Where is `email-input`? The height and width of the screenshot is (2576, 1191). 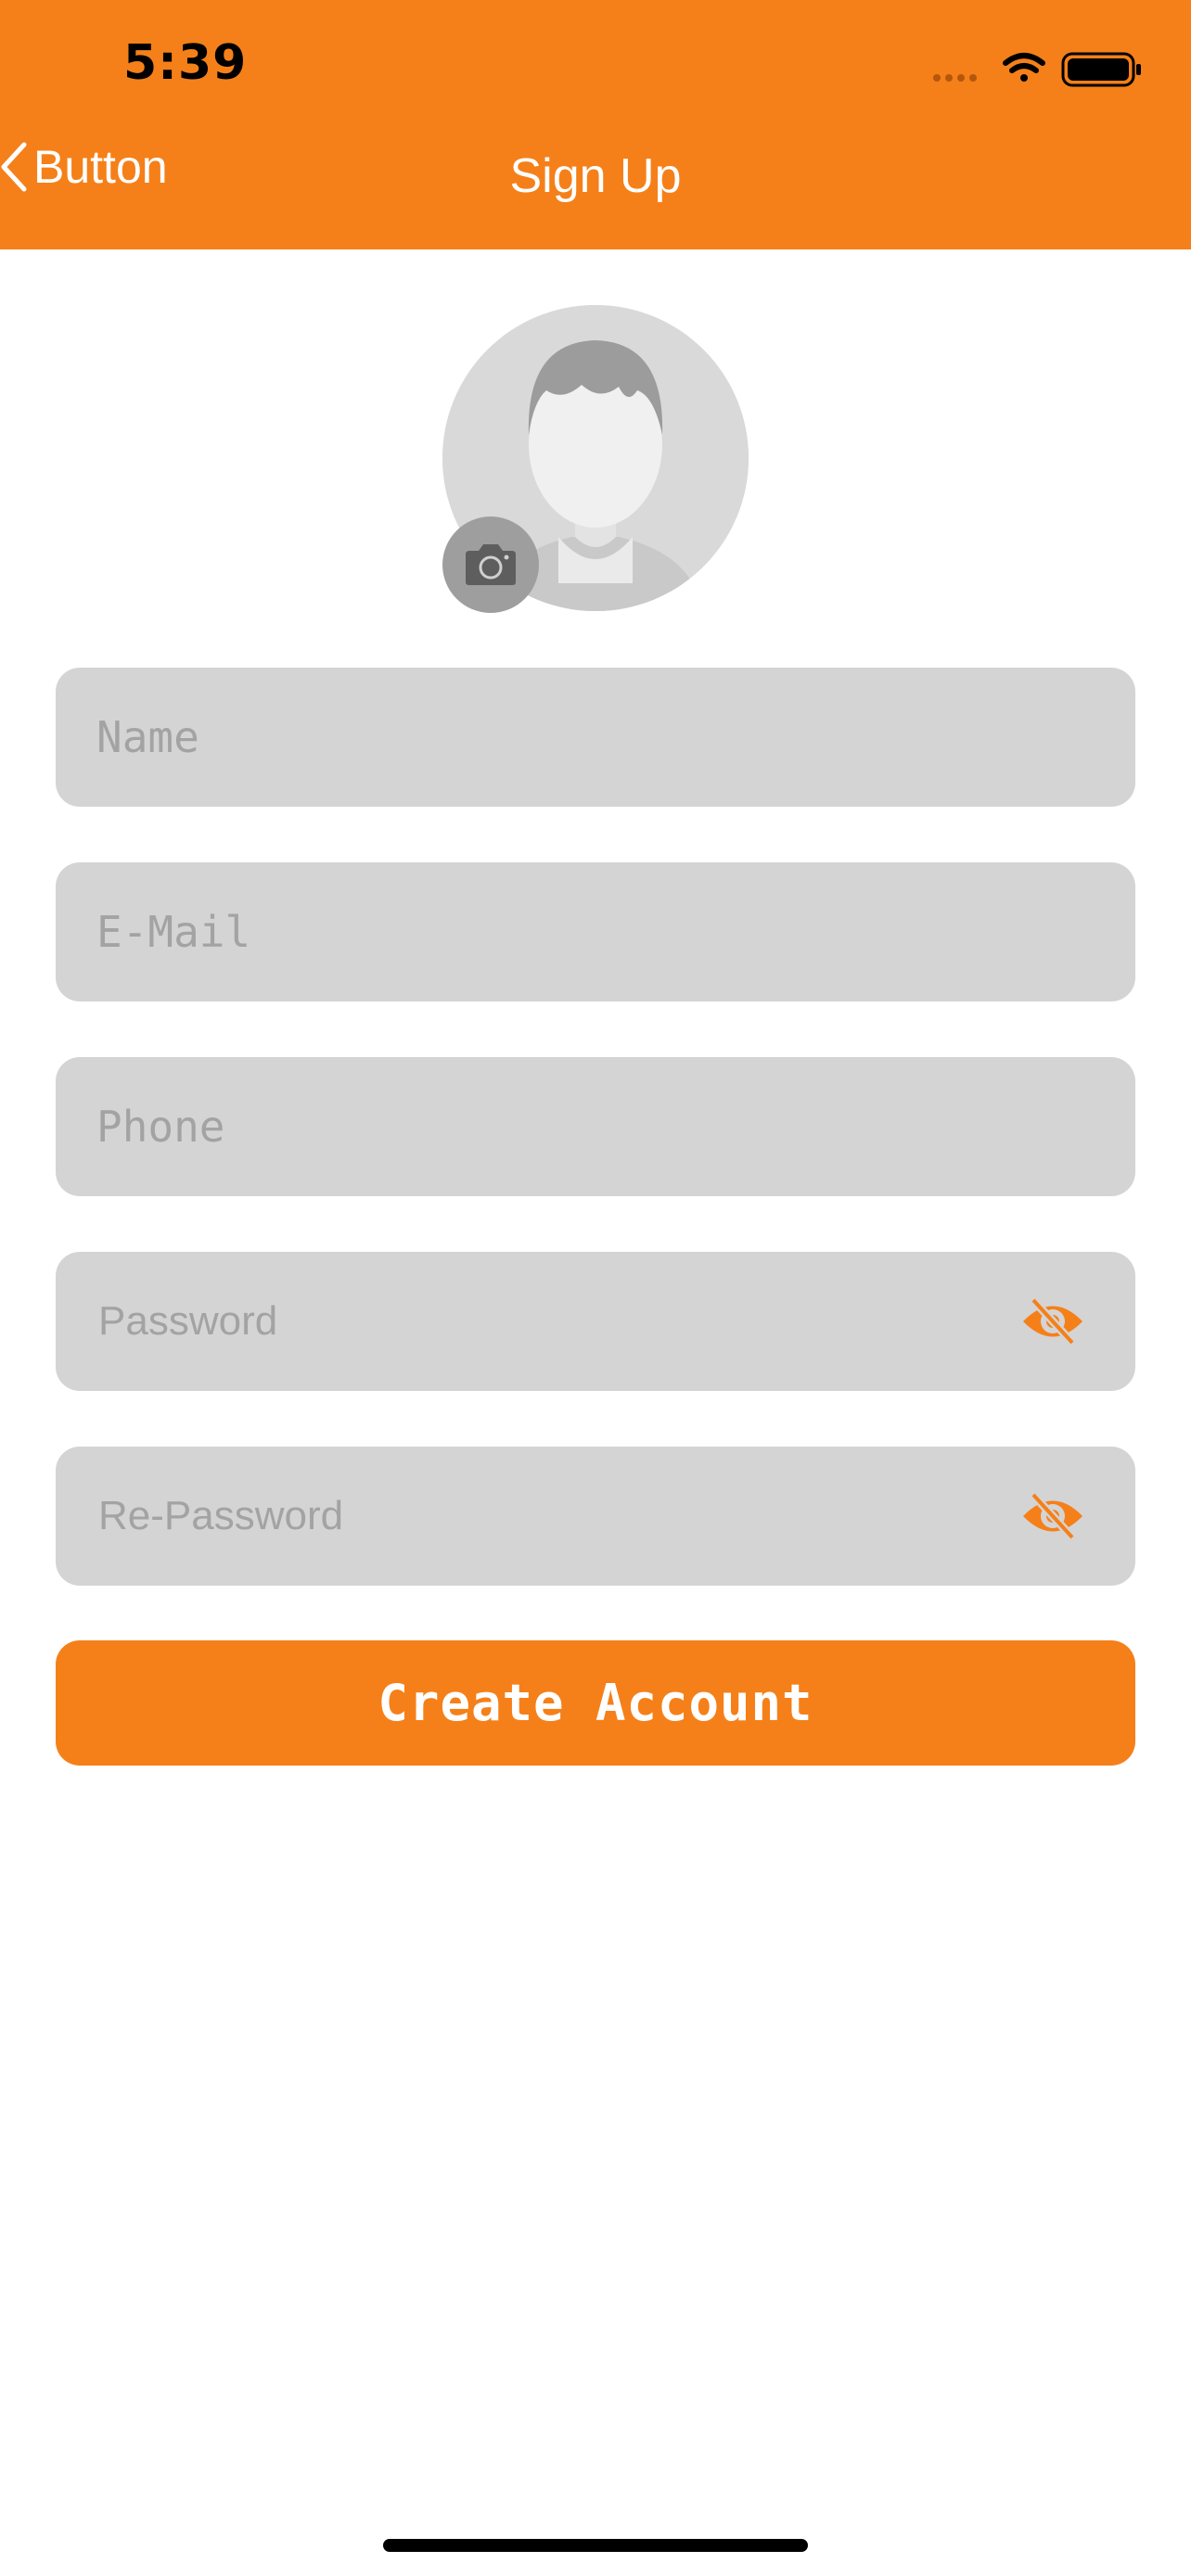 email-input is located at coordinates (595, 931).